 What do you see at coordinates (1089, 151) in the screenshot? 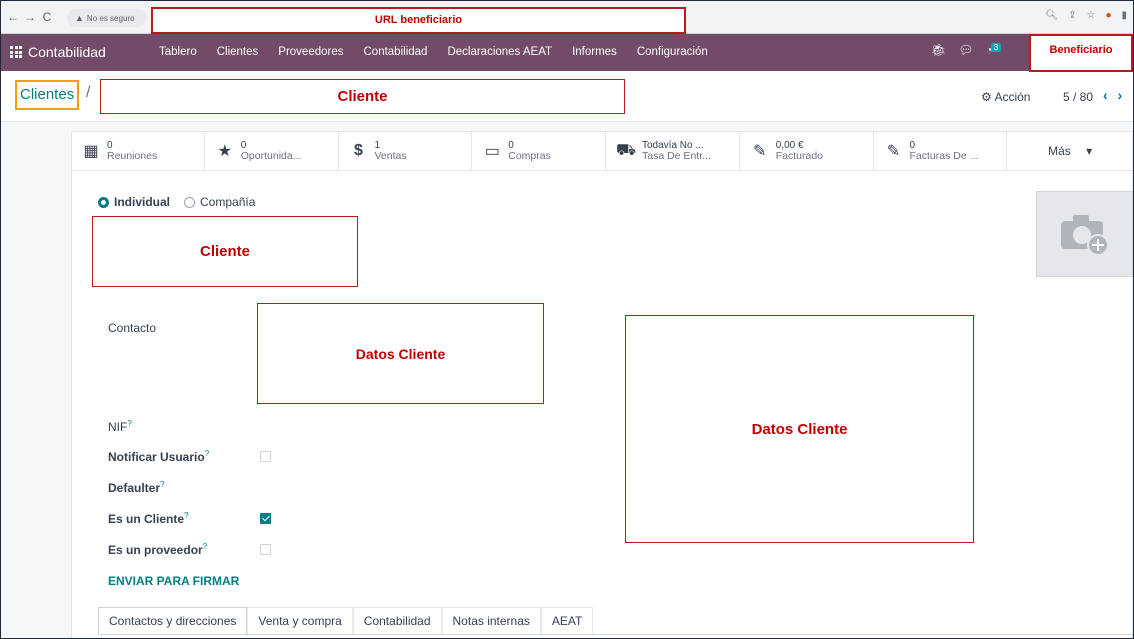
I see `caret-down-icon: ▾` at bounding box center [1089, 151].